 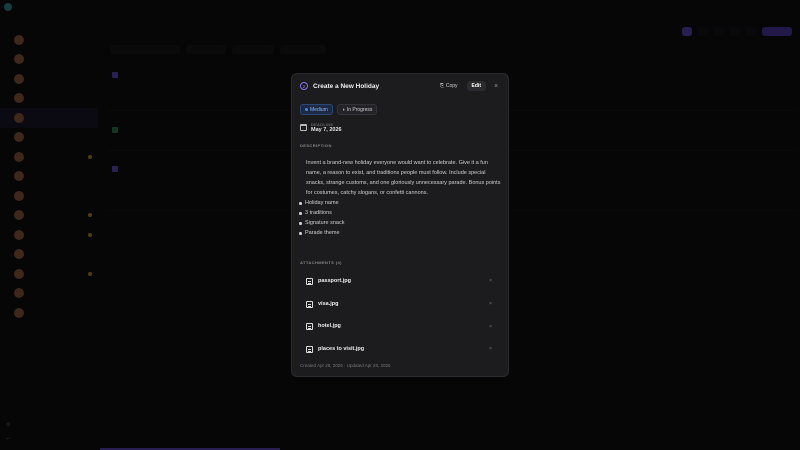 I want to click on priority-dot-icon, so click(x=306, y=109).